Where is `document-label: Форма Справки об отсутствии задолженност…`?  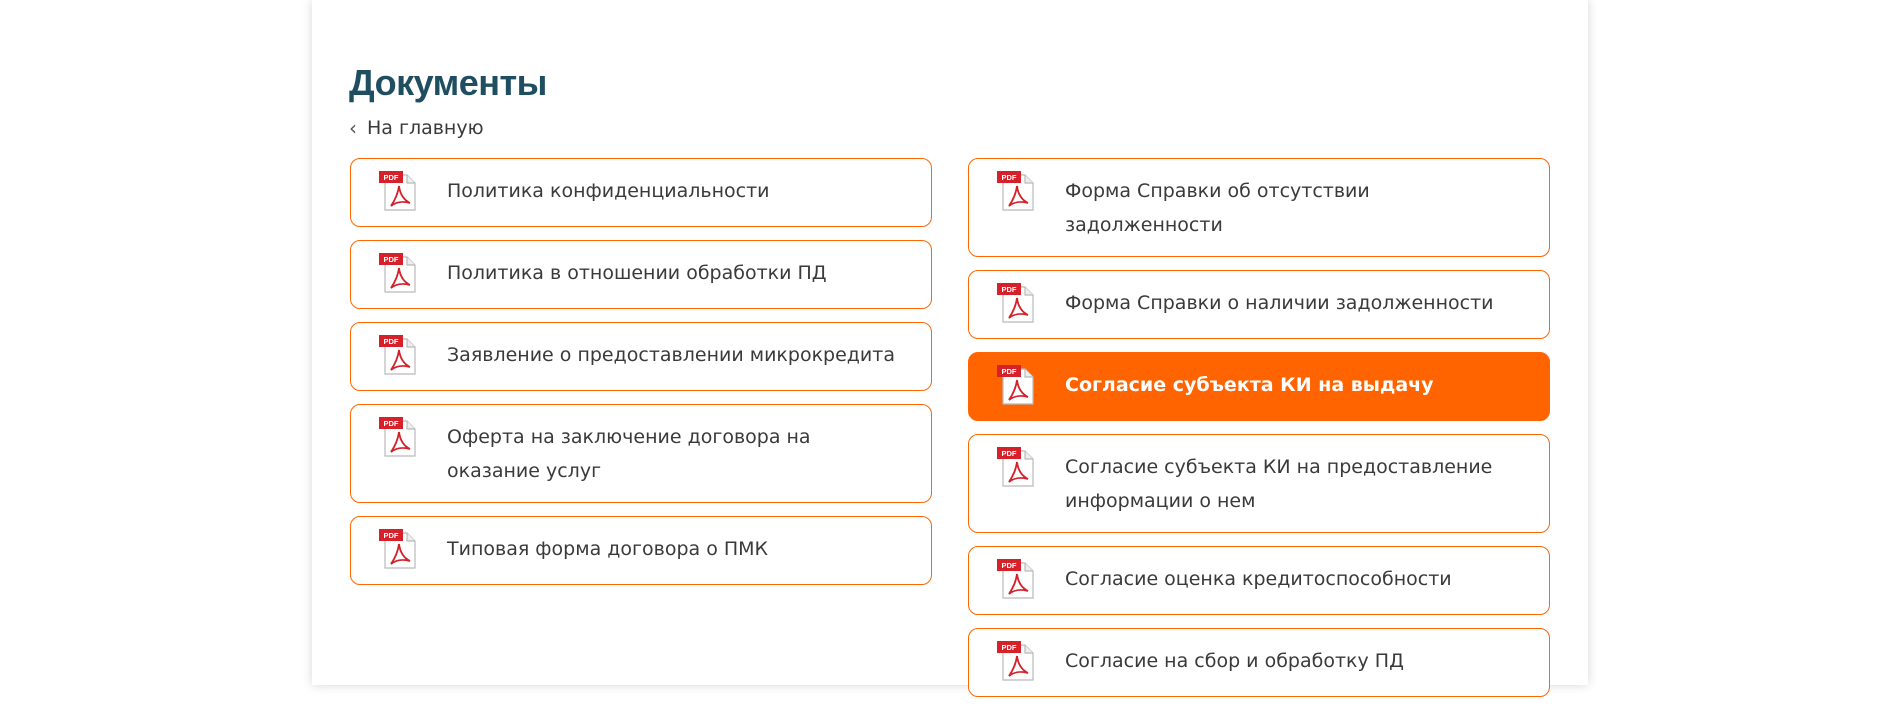 document-label: Форма Справки об отсутствии задолженност… is located at coordinates (1217, 208).